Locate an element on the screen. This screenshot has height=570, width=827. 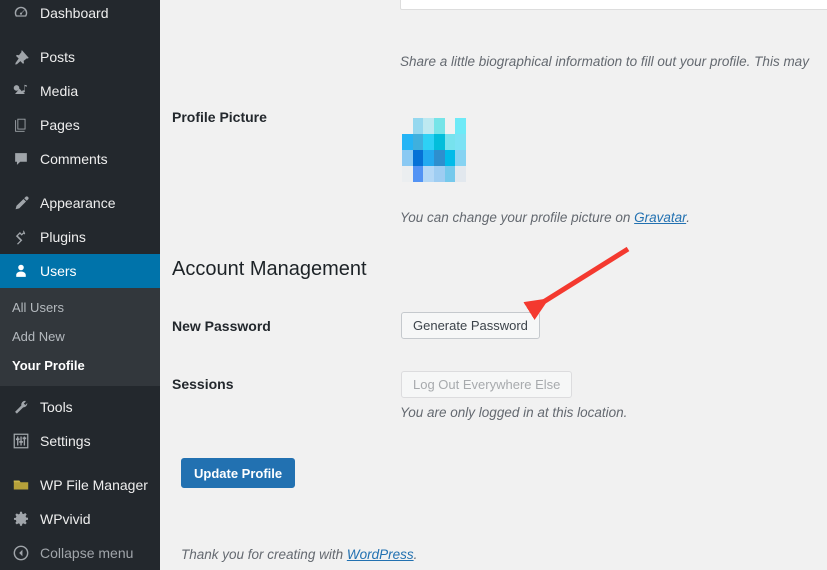
generate-password-button: Generate Password is located at coordinates (470, 325).